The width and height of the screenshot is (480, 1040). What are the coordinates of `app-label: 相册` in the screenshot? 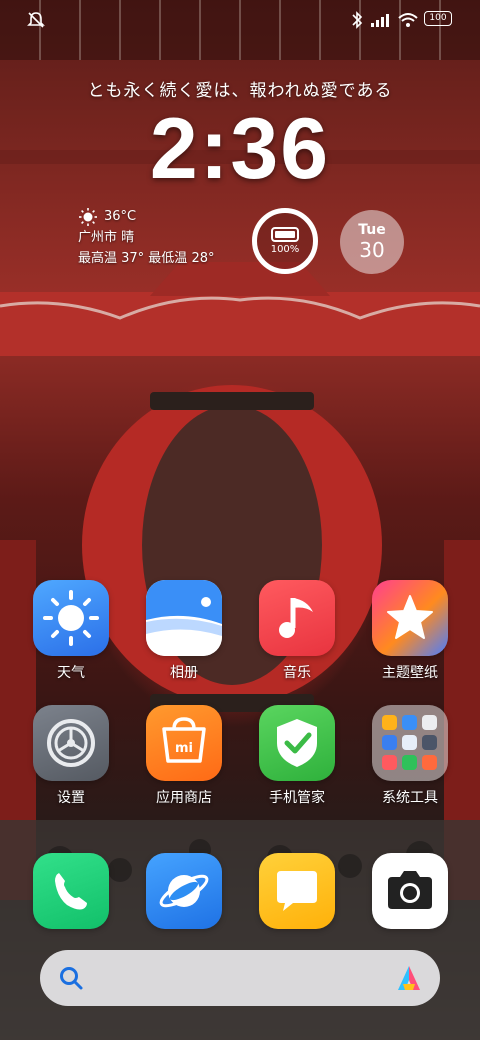 It's located at (184, 673).